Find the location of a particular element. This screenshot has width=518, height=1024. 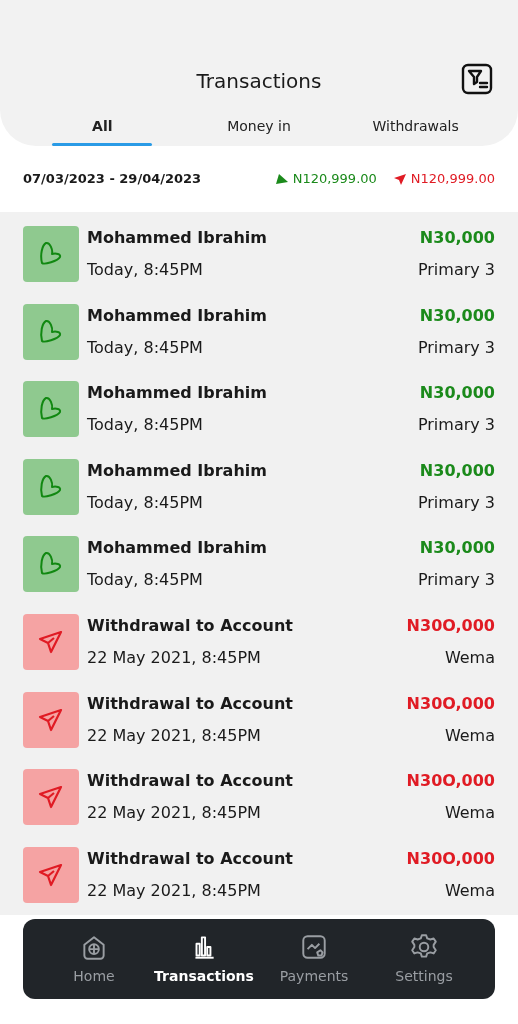

nav-tab: Transactions is located at coordinates (204, 959).